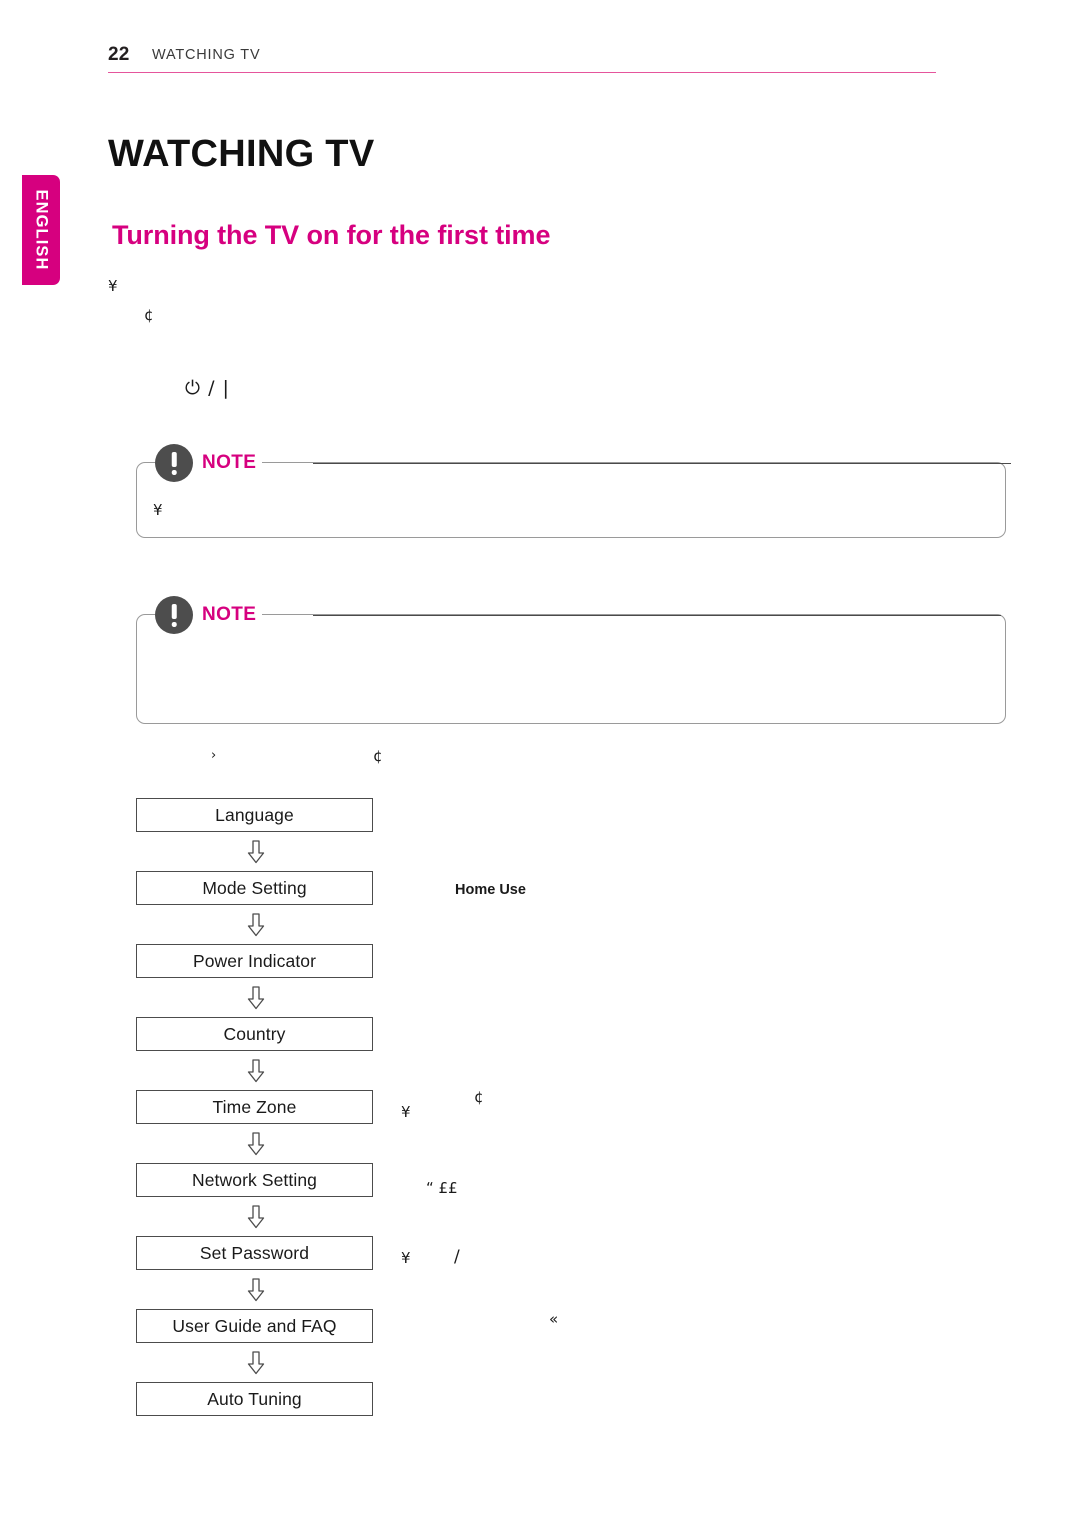 The image size is (1080, 1524). I want to click on section-subtitle: Turning the TV on for the first time, so click(331, 235).